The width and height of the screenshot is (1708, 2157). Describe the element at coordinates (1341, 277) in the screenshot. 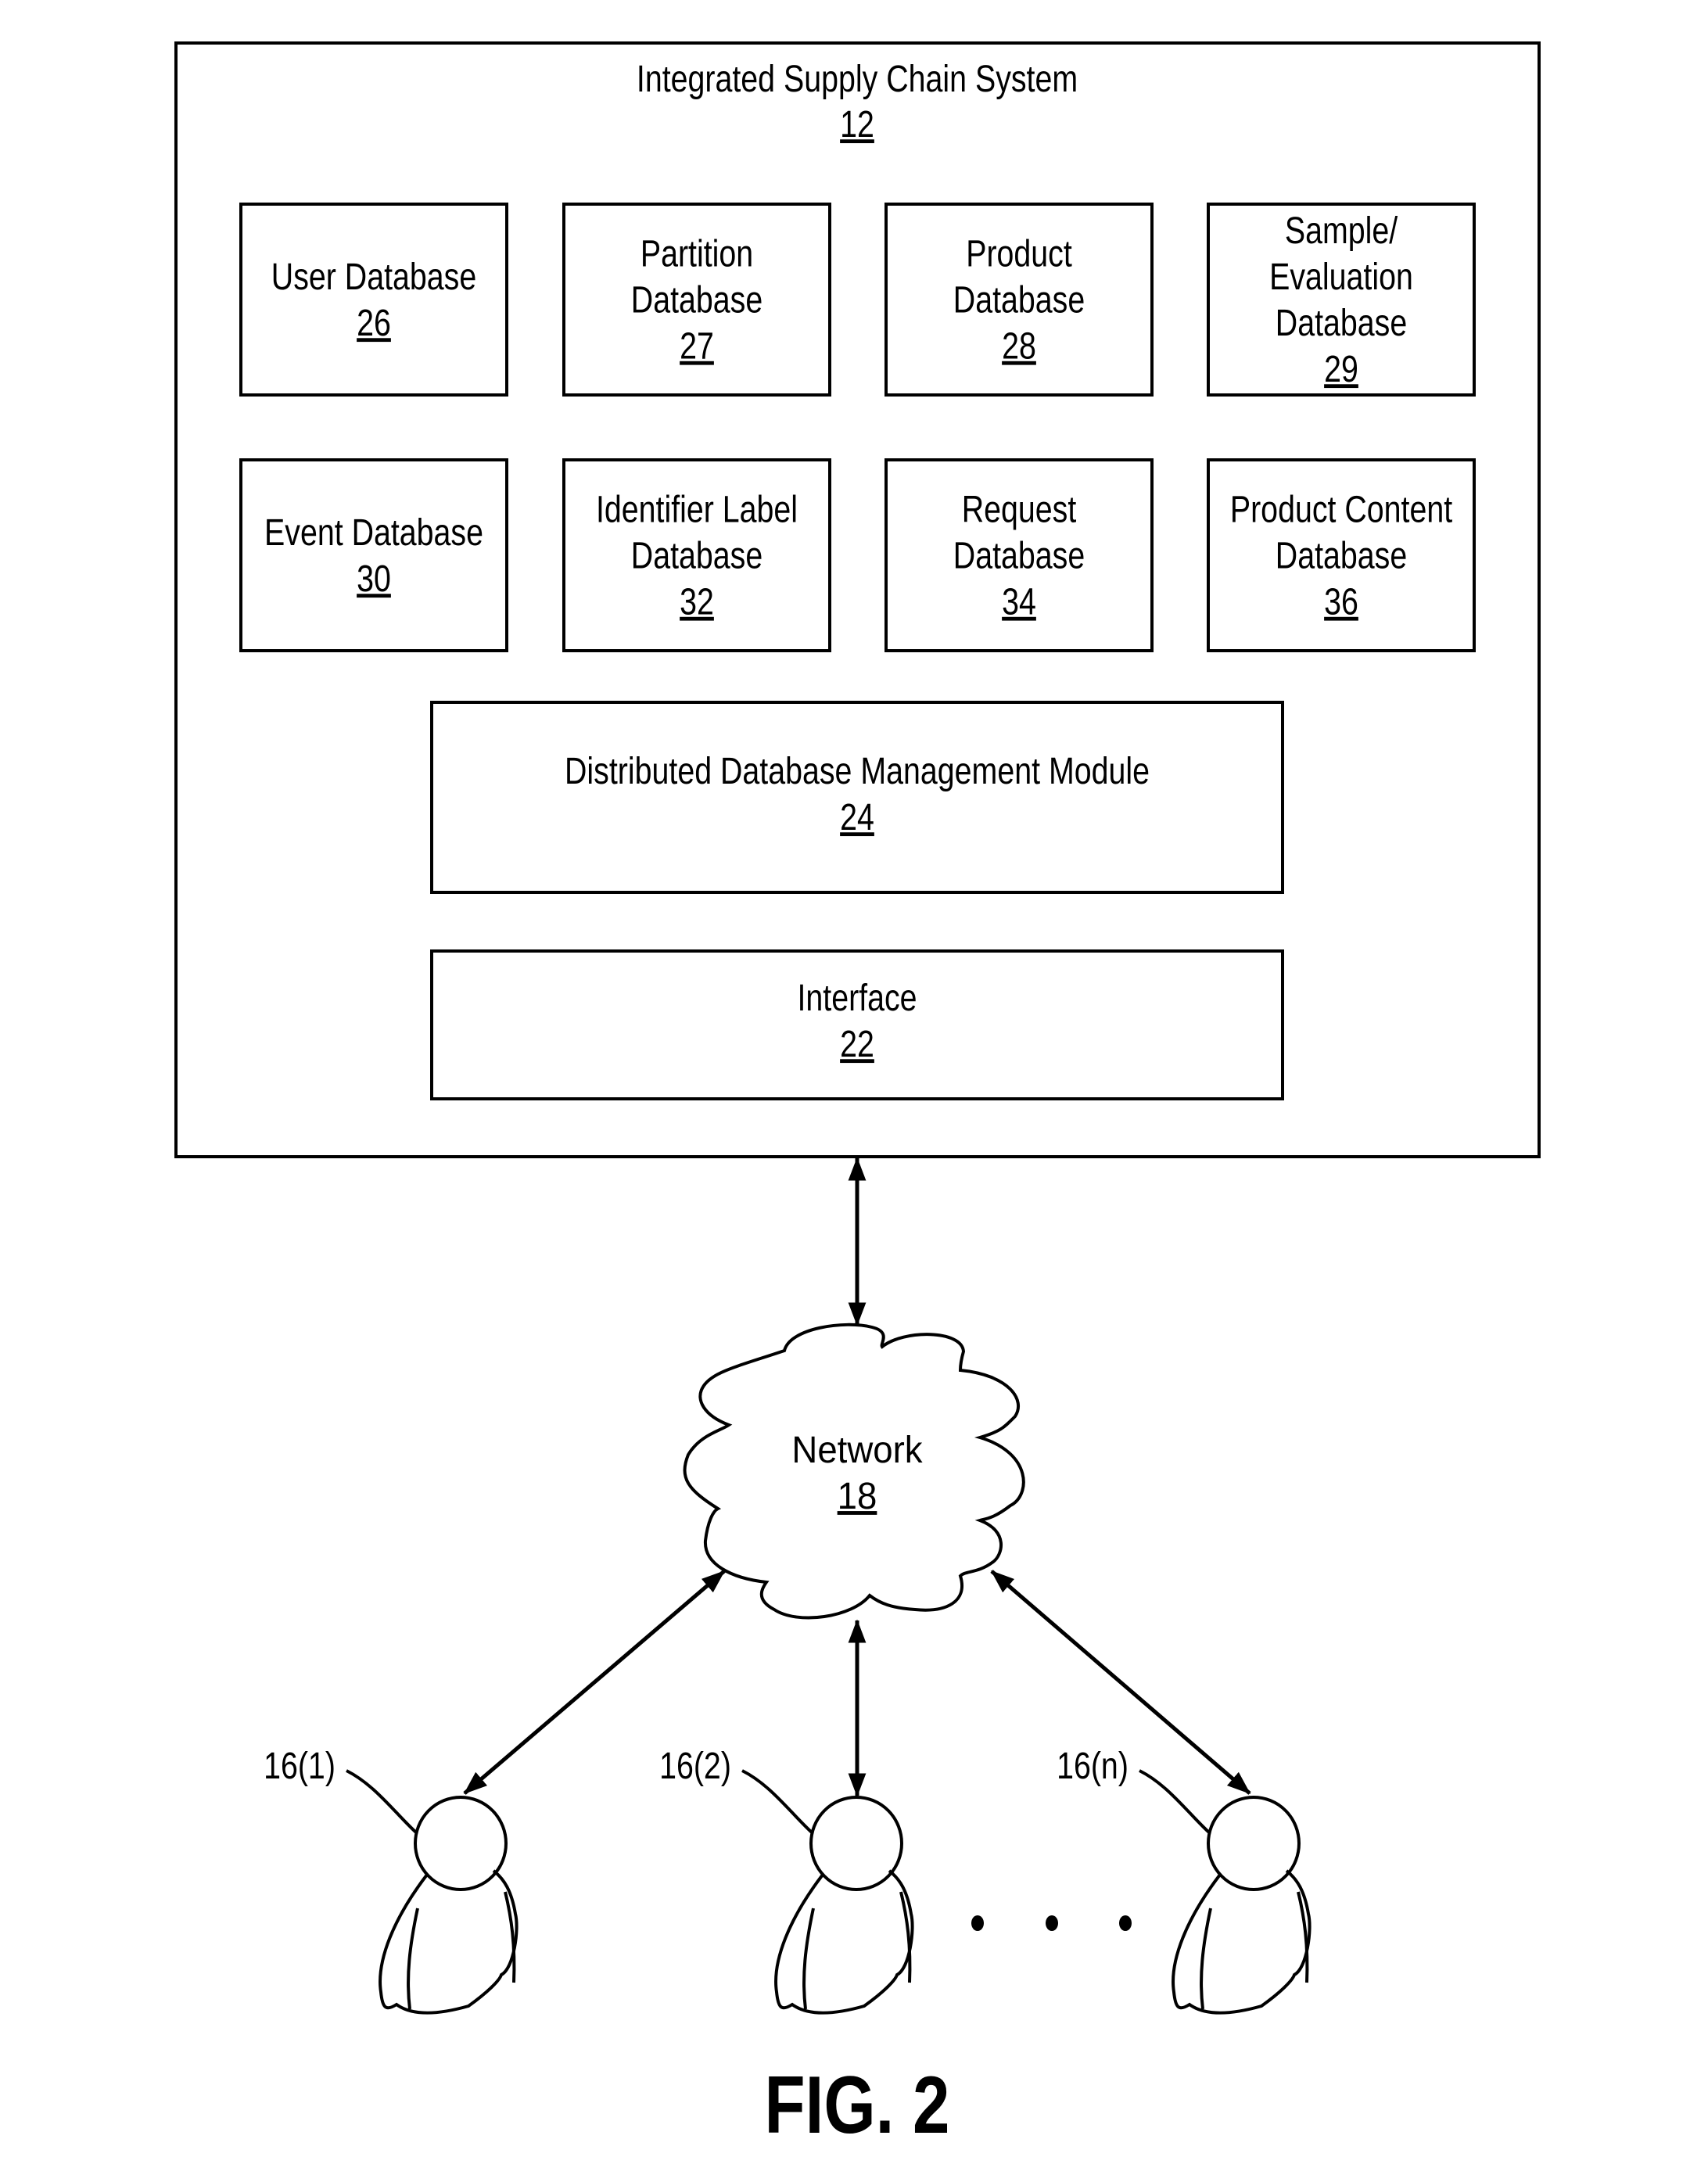

I see `database-name-line: Evaluation` at that location.